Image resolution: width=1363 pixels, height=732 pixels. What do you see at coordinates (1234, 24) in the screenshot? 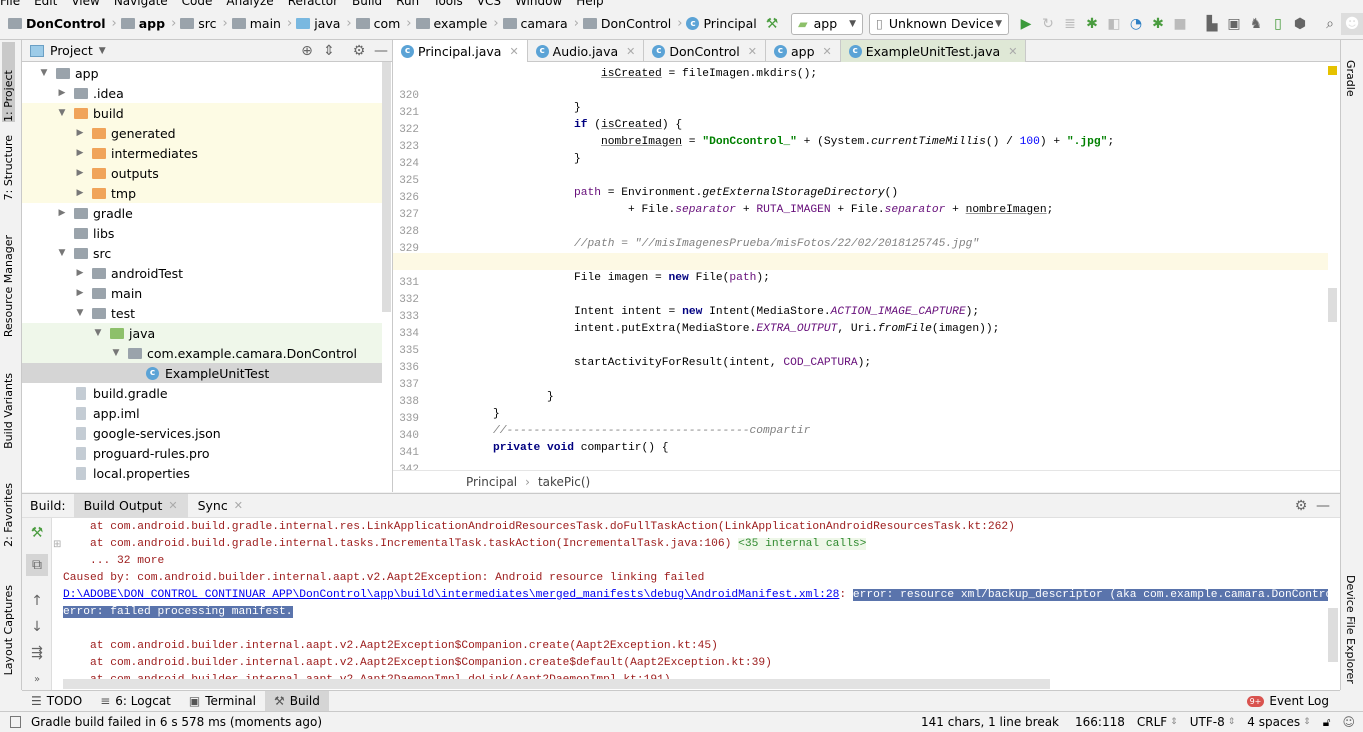
I see `layout-inspector-icon: ▣` at bounding box center [1234, 24].